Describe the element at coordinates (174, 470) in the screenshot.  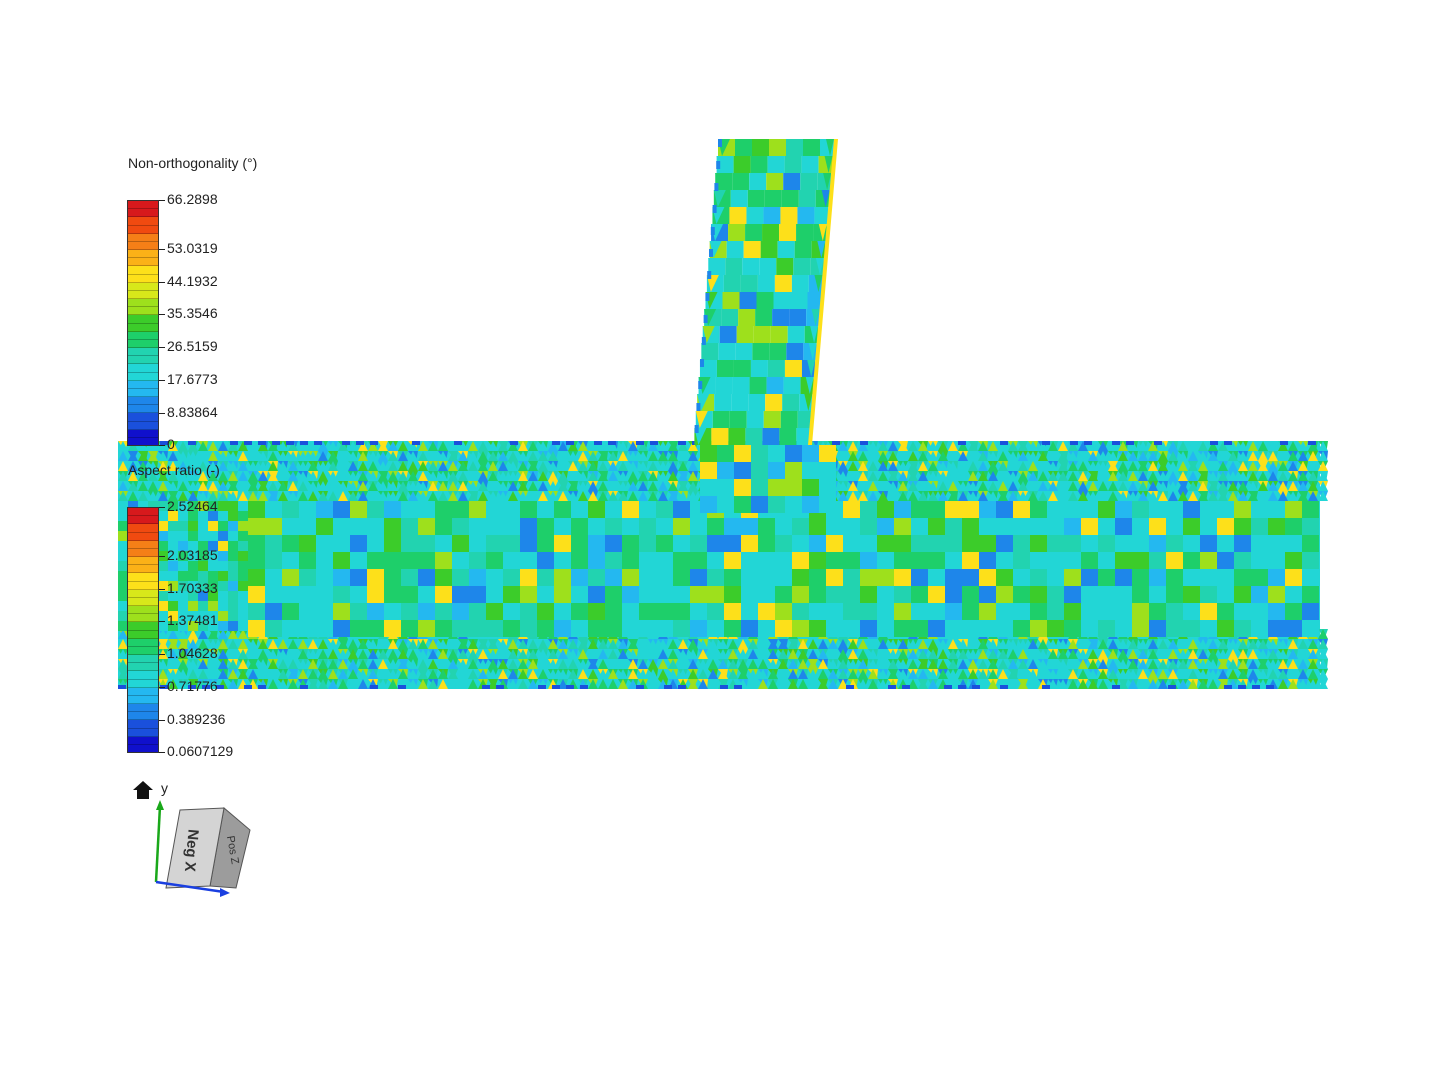
I see `legend-aspect-title: Aspect ratio (-)` at that location.